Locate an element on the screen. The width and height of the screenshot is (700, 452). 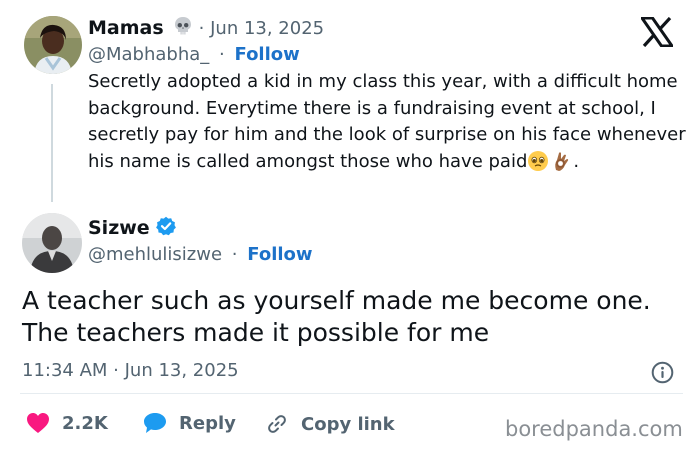
speech-bubble-icon is located at coordinates (155, 423).